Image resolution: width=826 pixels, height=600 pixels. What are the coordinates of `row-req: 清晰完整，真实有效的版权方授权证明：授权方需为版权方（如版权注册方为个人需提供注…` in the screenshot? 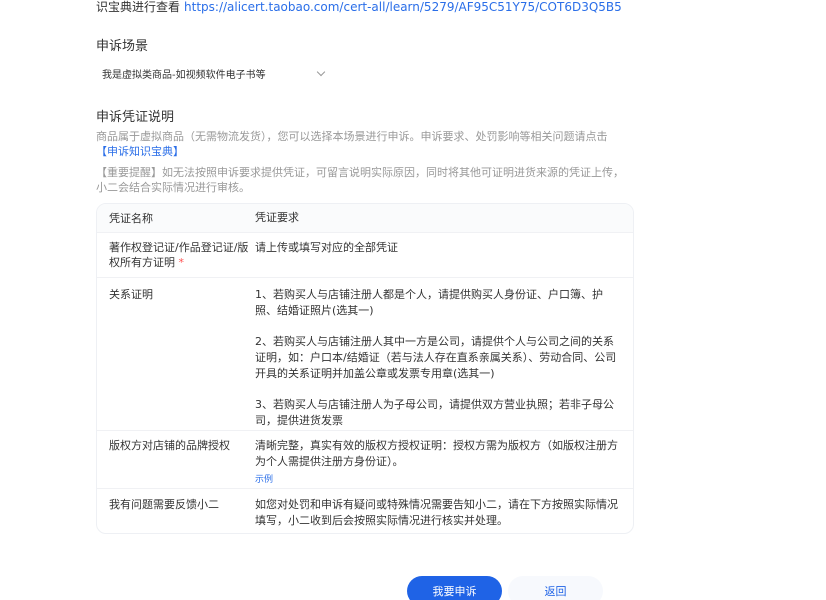 It's located at (444, 463).